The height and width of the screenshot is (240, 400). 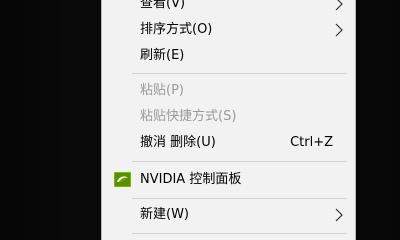 What do you see at coordinates (191, 179) in the screenshot?
I see `menu-item-nvidia-control-panel-label: NVIDIA 控制面板` at bounding box center [191, 179].